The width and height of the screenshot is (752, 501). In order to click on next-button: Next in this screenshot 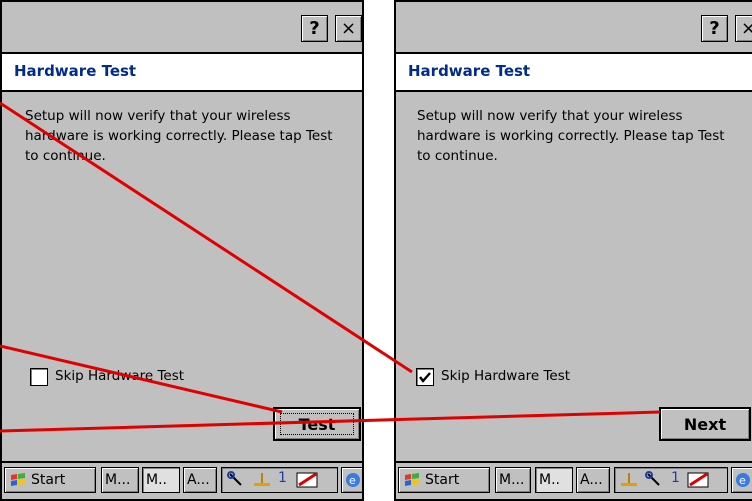, I will do `click(705, 424)`.